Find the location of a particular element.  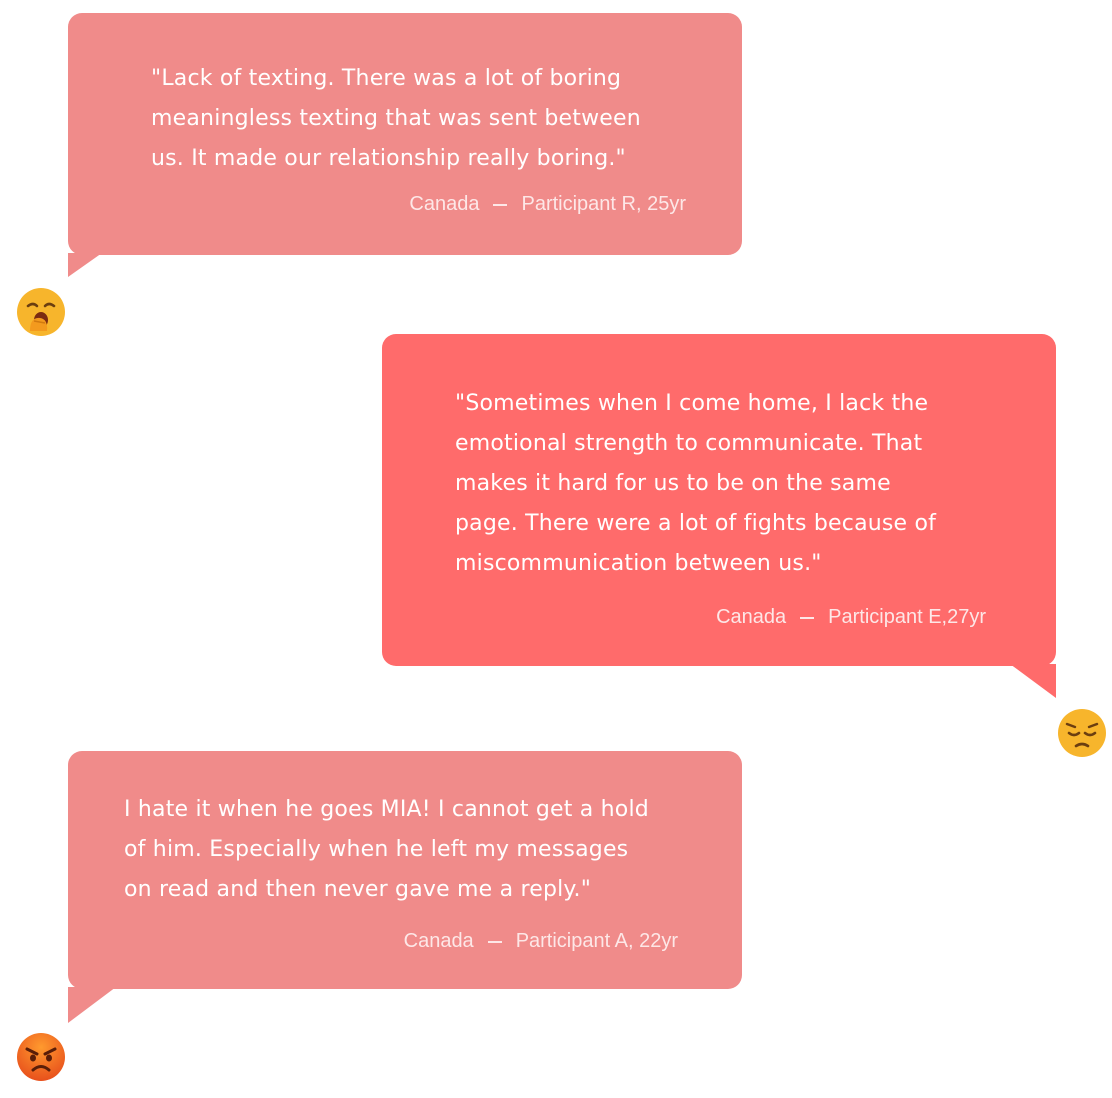

testimonial-location-2: Canada is located at coordinates (751, 617).